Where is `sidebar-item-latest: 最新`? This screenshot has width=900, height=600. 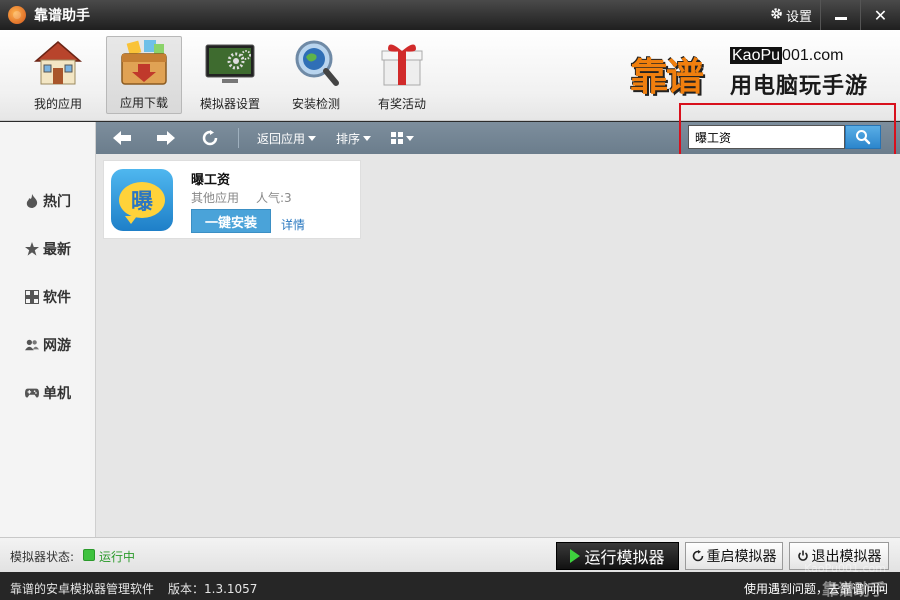 sidebar-item-latest: 最新 is located at coordinates (48, 249).